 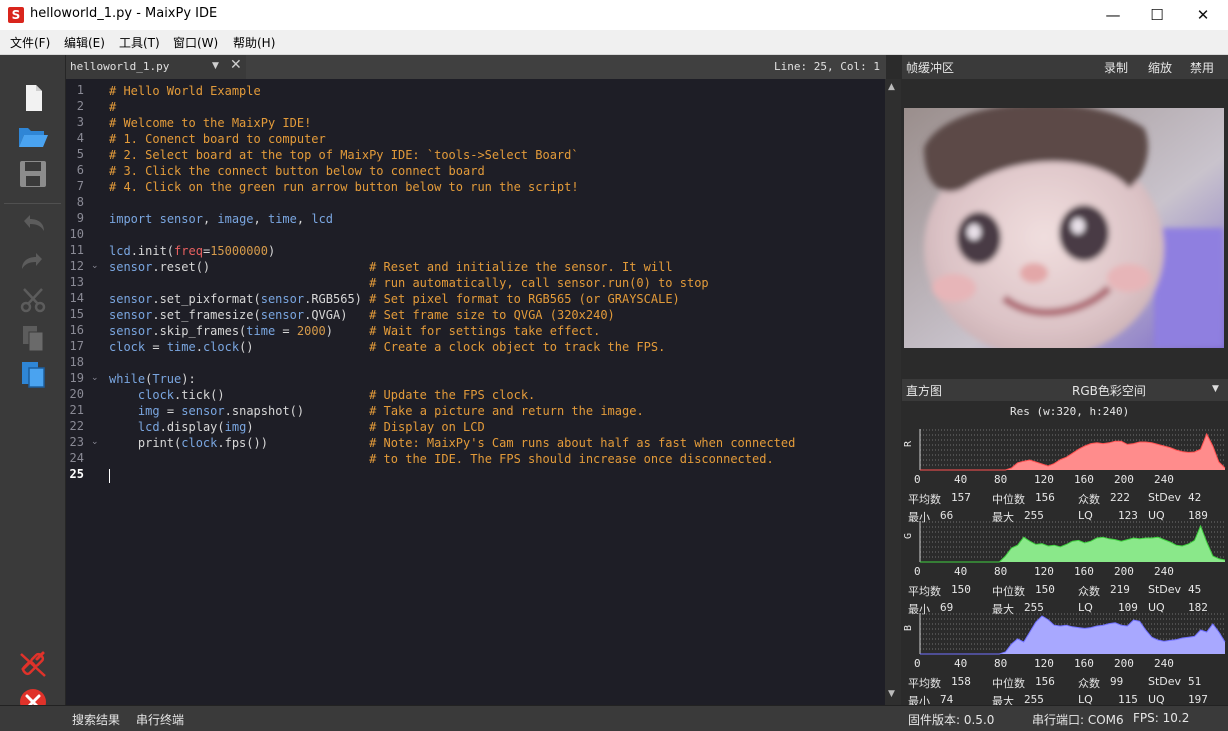 I want to click on axis-tick-label: 0, so click(x=917, y=571).